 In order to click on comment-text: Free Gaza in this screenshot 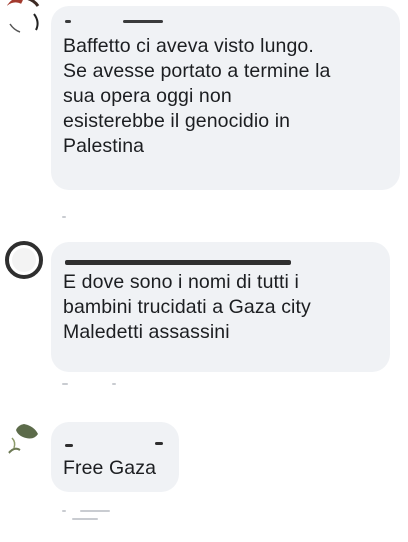, I will do `click(110, 468)`.